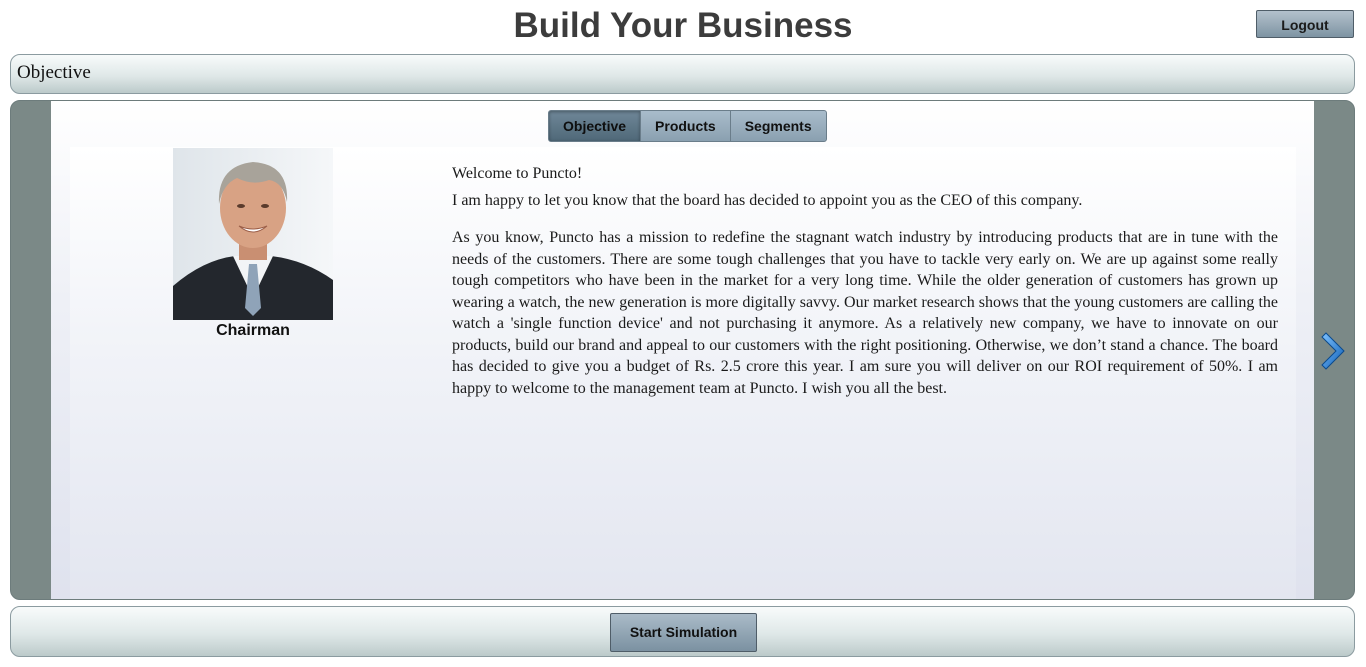 The width and height of the screenshot is (1366, 667). Describe the element at coordinates (517, 173) in the screenshot. I see `greeting-text: Welcome to Puncto!` at that location.